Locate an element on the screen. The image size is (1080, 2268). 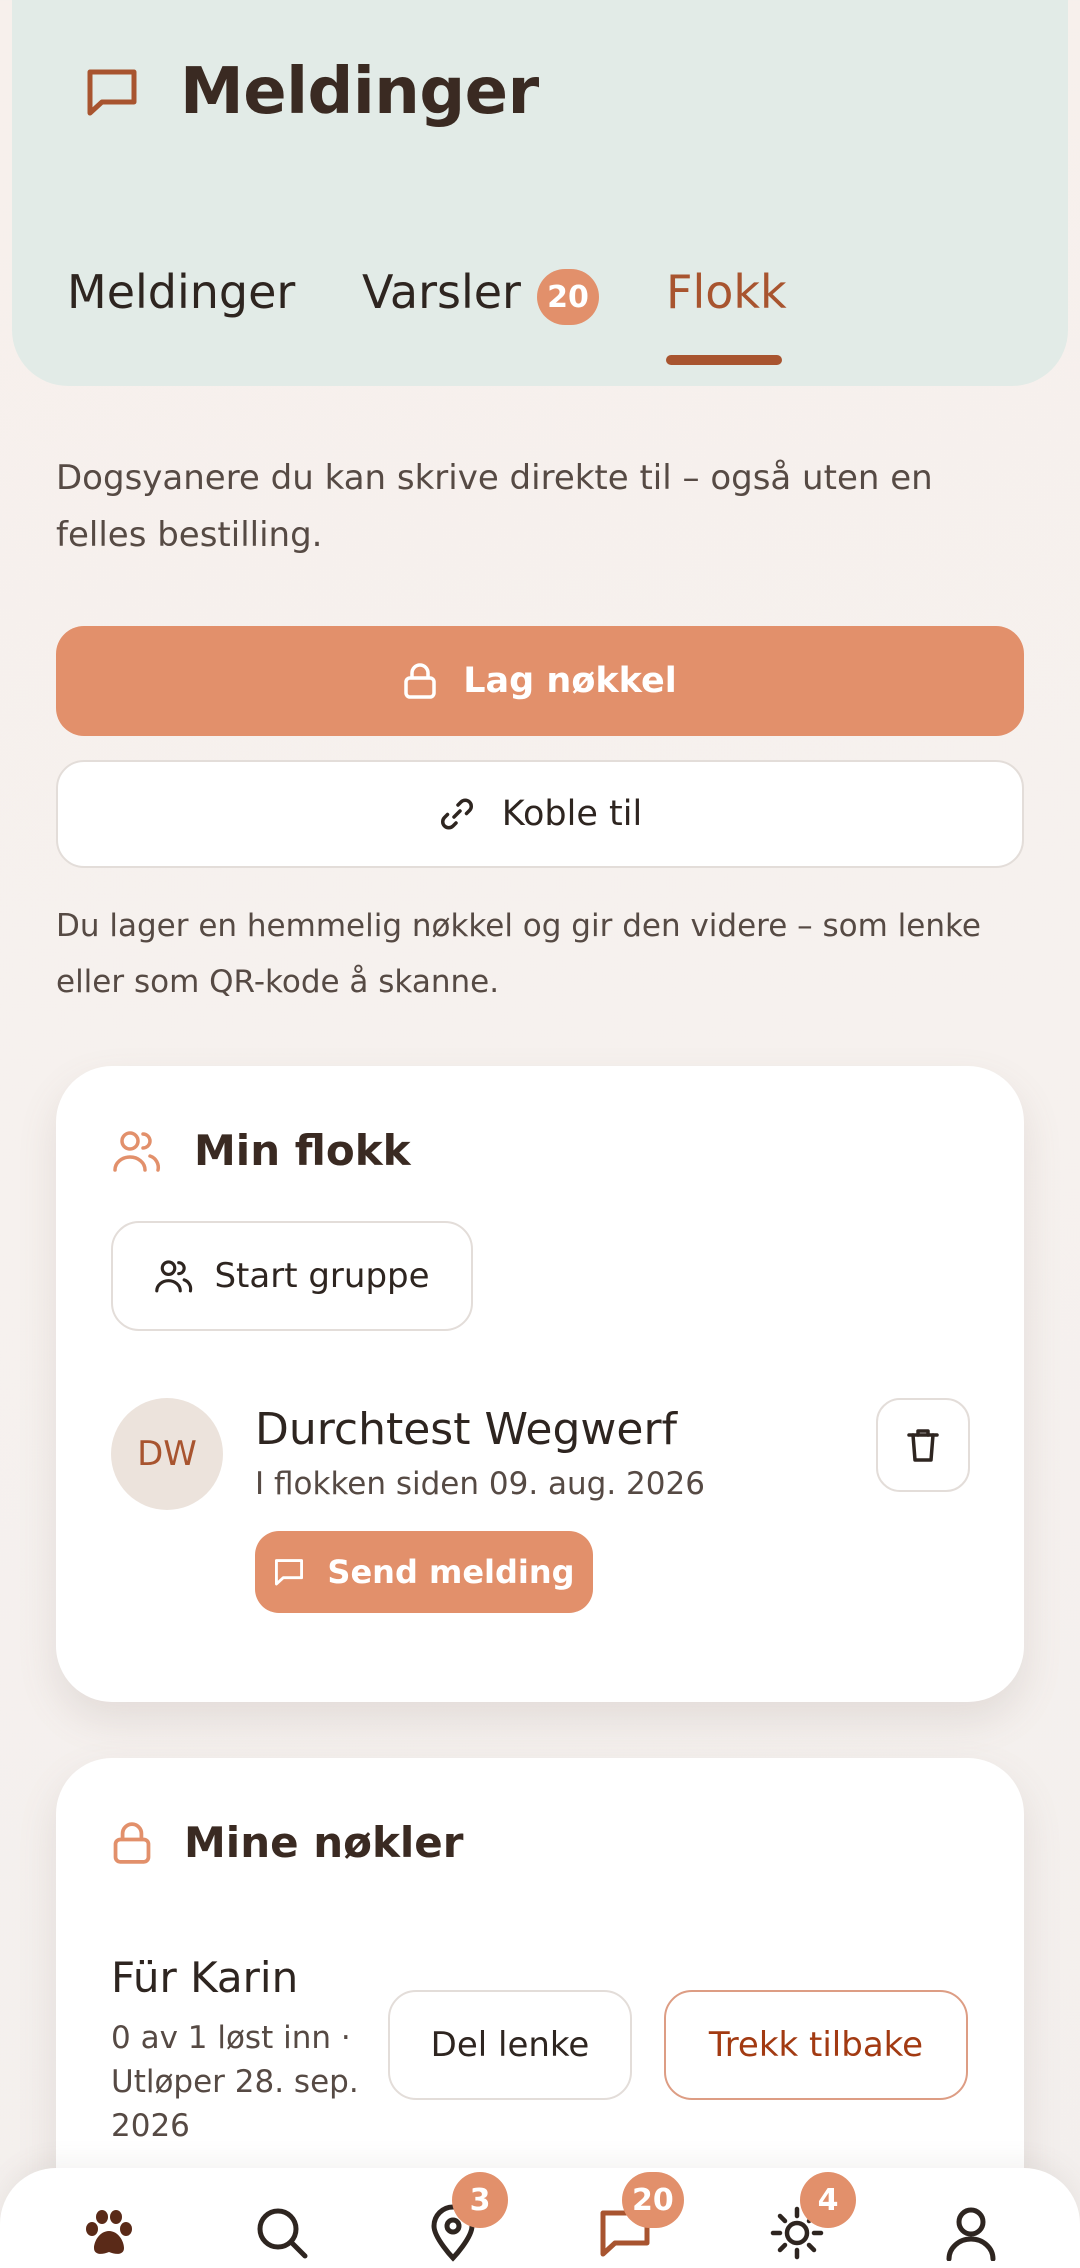
connect-button: Koble til is located at coordinates (540, 814).